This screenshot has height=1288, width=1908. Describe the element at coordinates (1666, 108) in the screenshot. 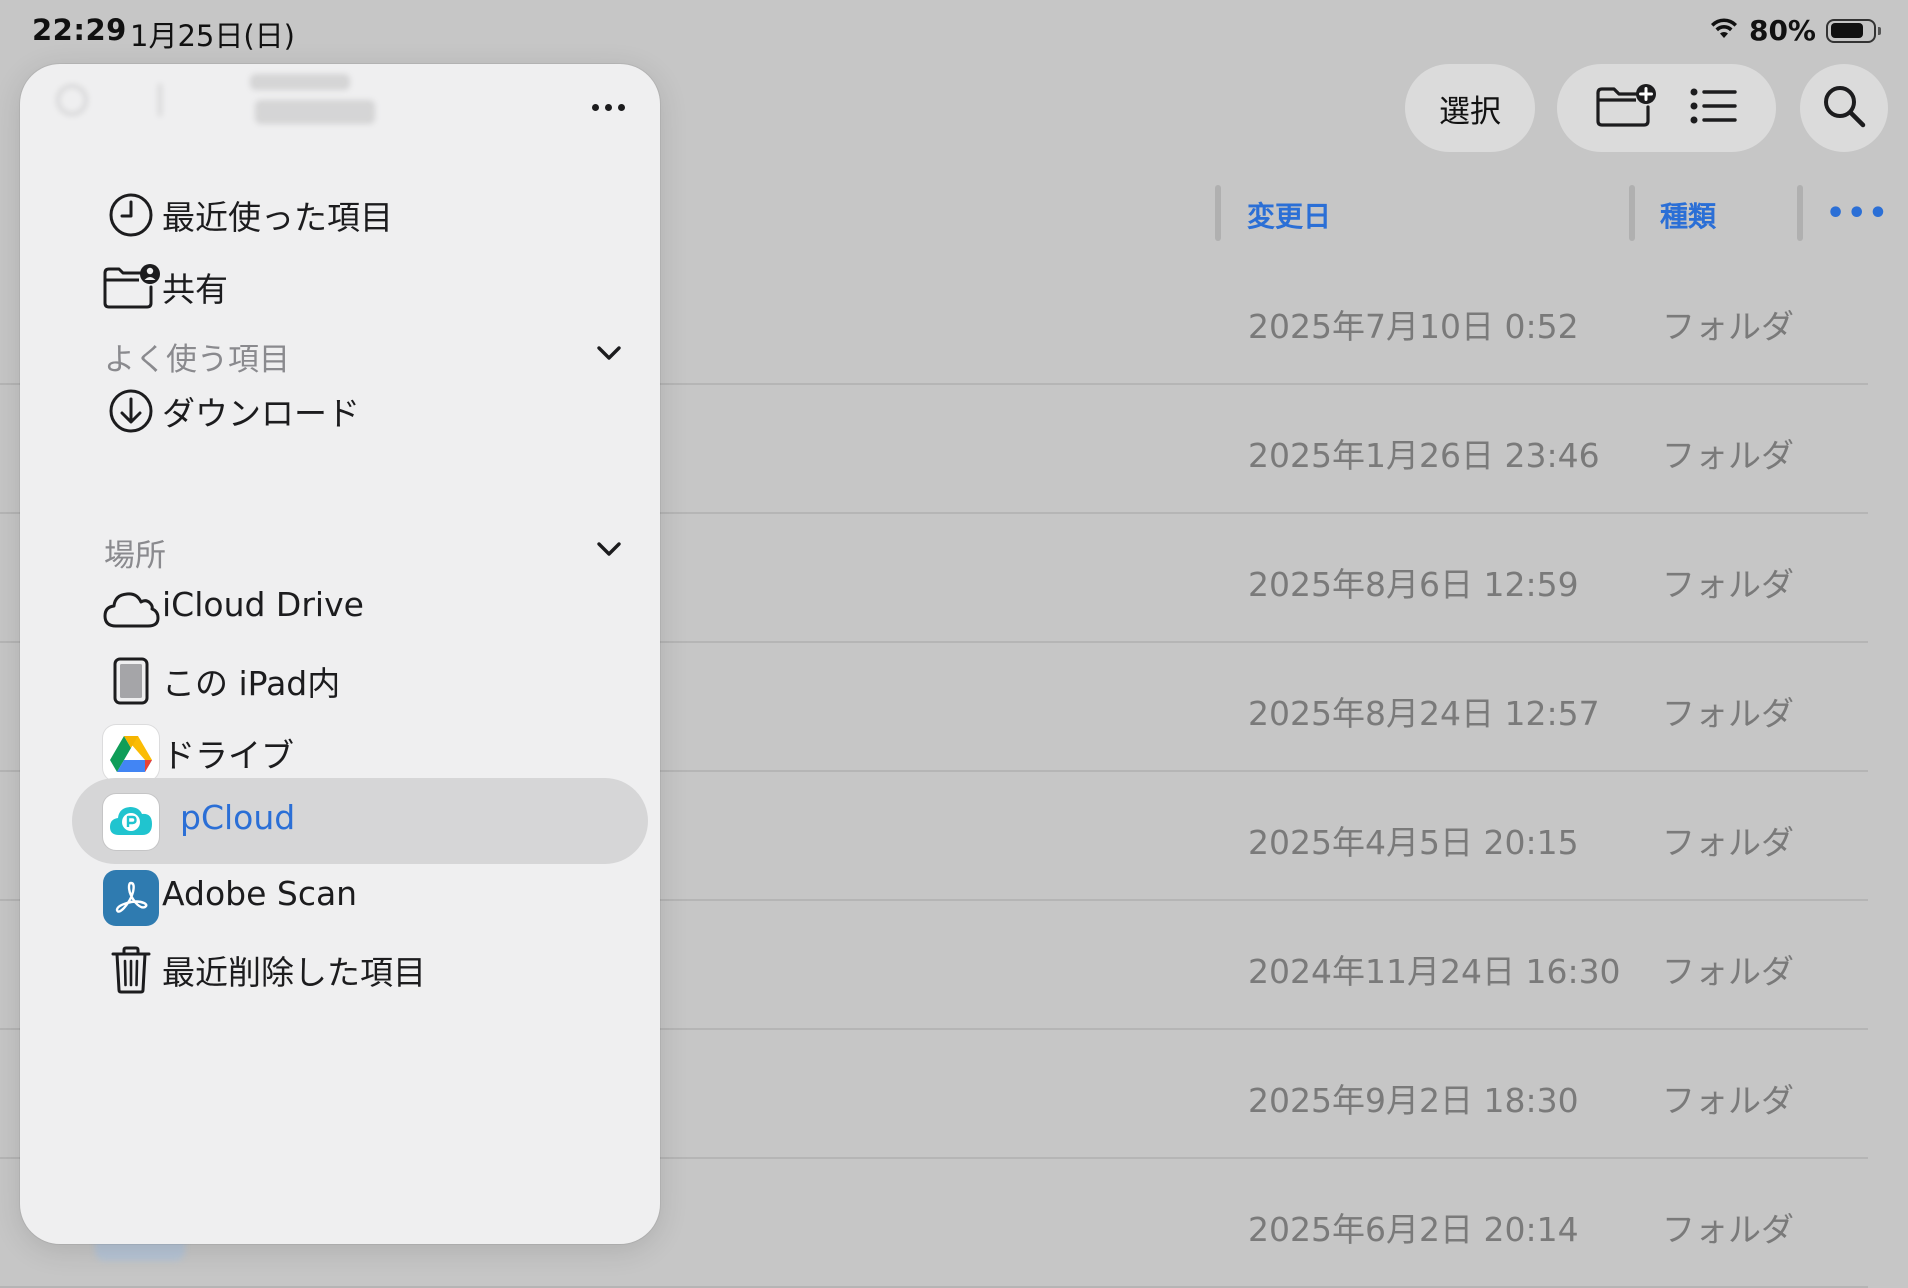

I see `toolbar-button-group` at that location.